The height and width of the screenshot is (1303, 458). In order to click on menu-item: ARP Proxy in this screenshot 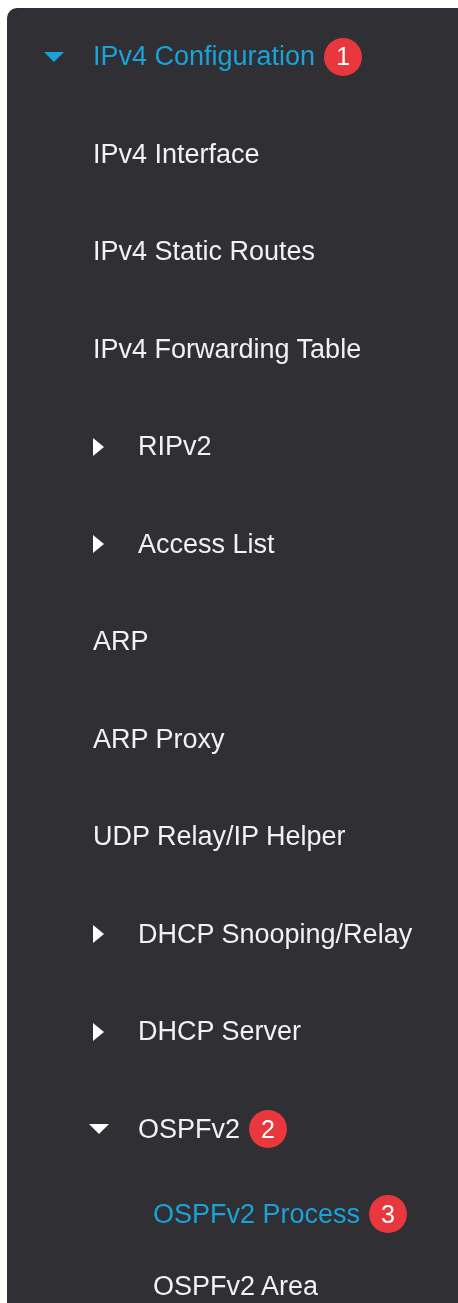, I will do `click(159, 739)`.